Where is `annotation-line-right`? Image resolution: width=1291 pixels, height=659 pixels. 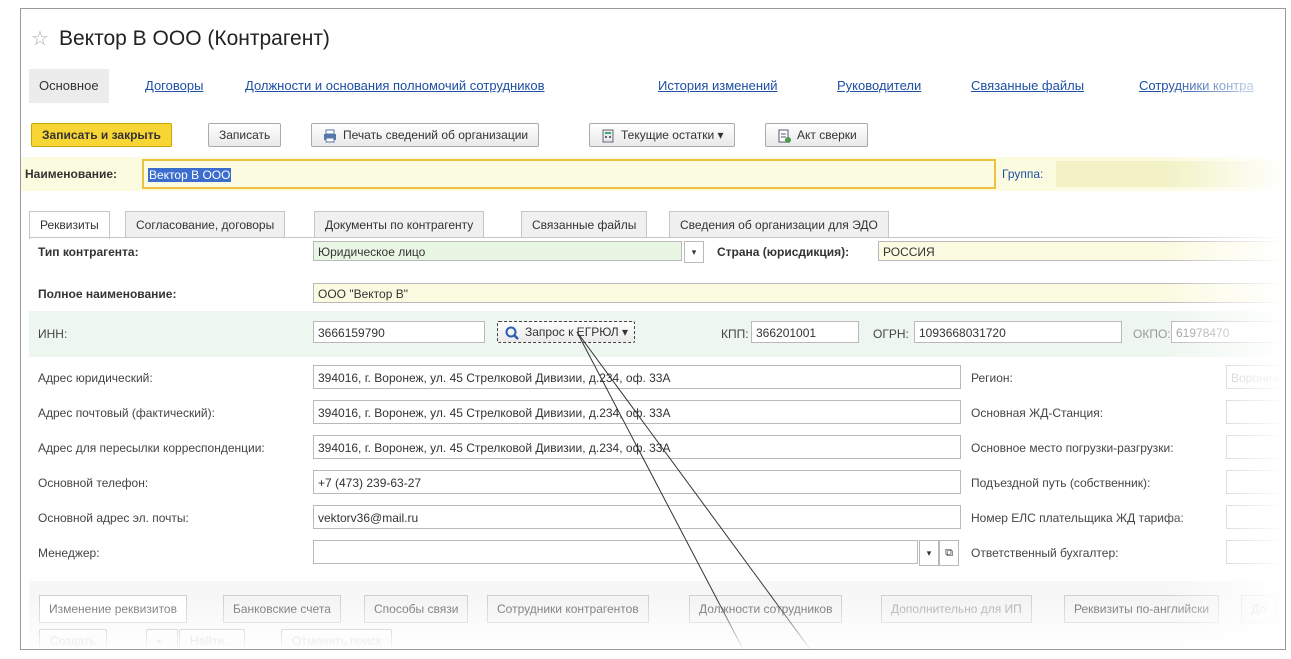
annotation-line-right is located at coordinates (693, 490).